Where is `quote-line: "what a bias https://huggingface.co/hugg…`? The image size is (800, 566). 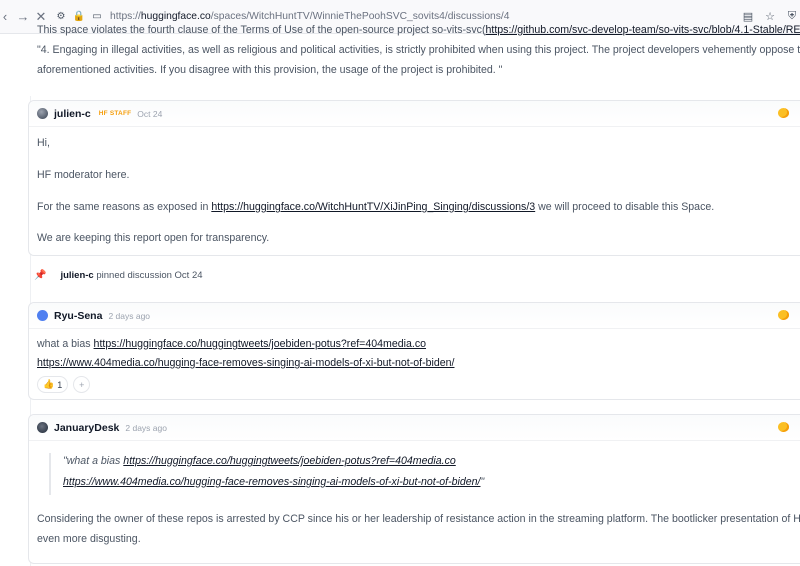 quote-line: "what a bias https://huggingface.co/hugg… is located at coordinates (259, 461).